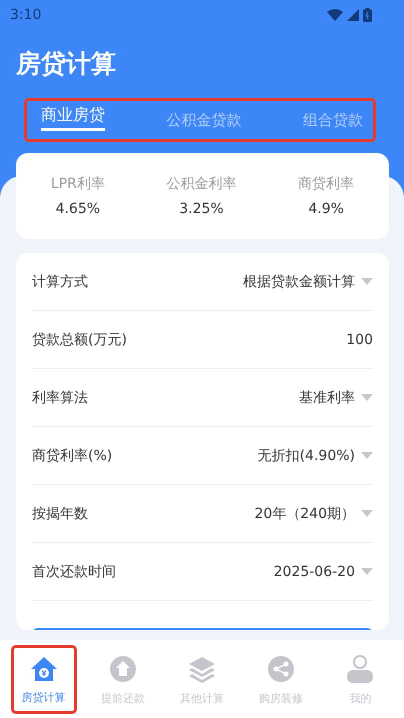  What do you see at coordinates (360, 668) in the screenshot?
I see `person-icon` at bounding box center [360, 668].